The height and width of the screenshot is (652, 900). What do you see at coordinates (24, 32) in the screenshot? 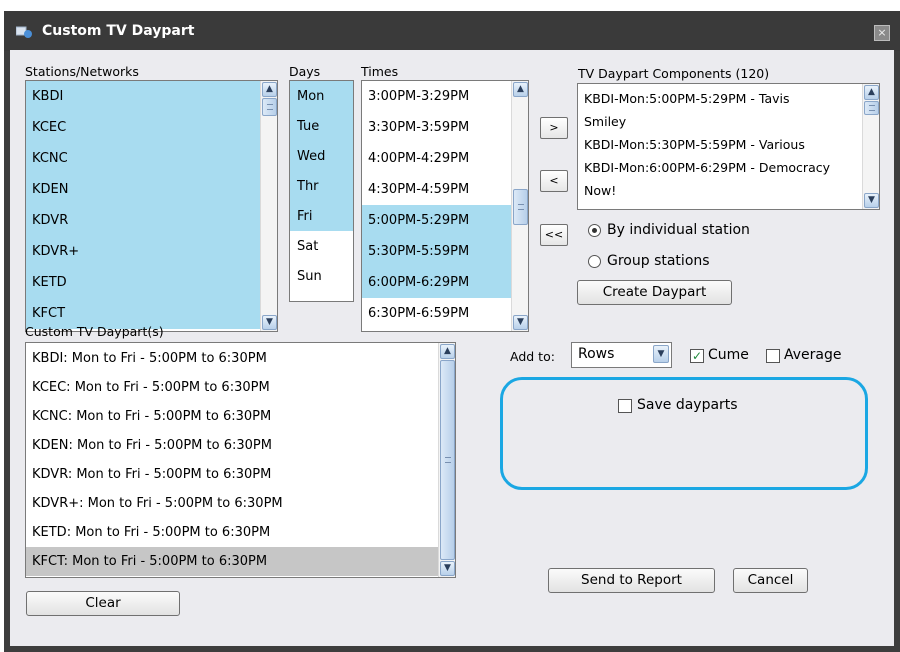
I see `tv-daypart-app-icon` at bounding box center [24, 32].